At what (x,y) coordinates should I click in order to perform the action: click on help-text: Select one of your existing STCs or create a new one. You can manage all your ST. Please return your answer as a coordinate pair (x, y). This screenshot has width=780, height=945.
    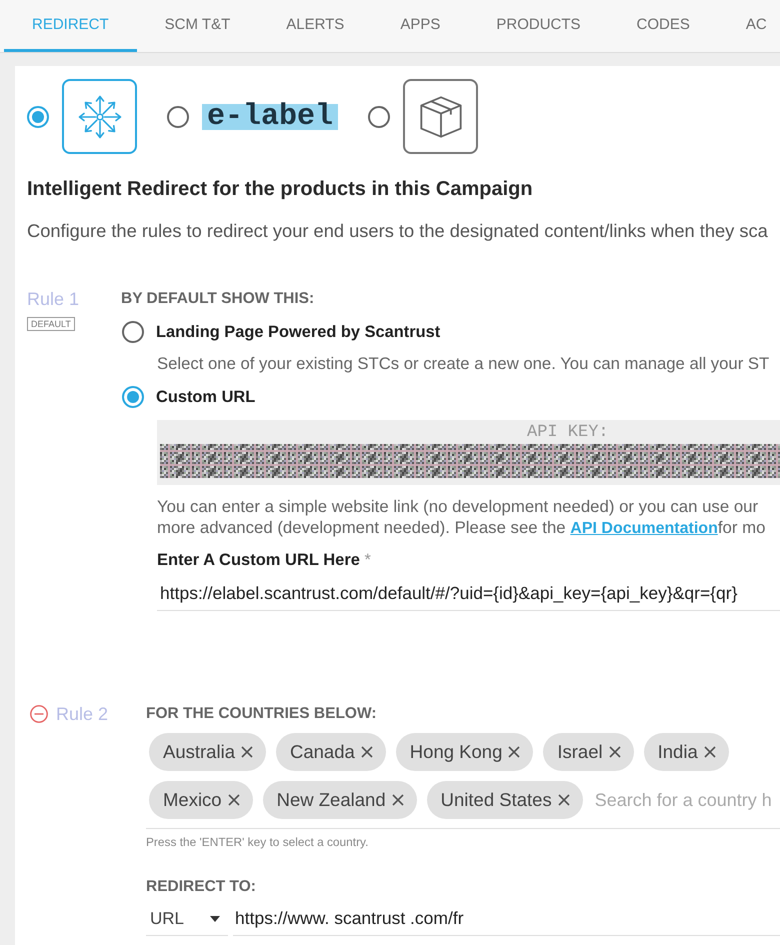
    Looking at the image, I should click on (463, 364).